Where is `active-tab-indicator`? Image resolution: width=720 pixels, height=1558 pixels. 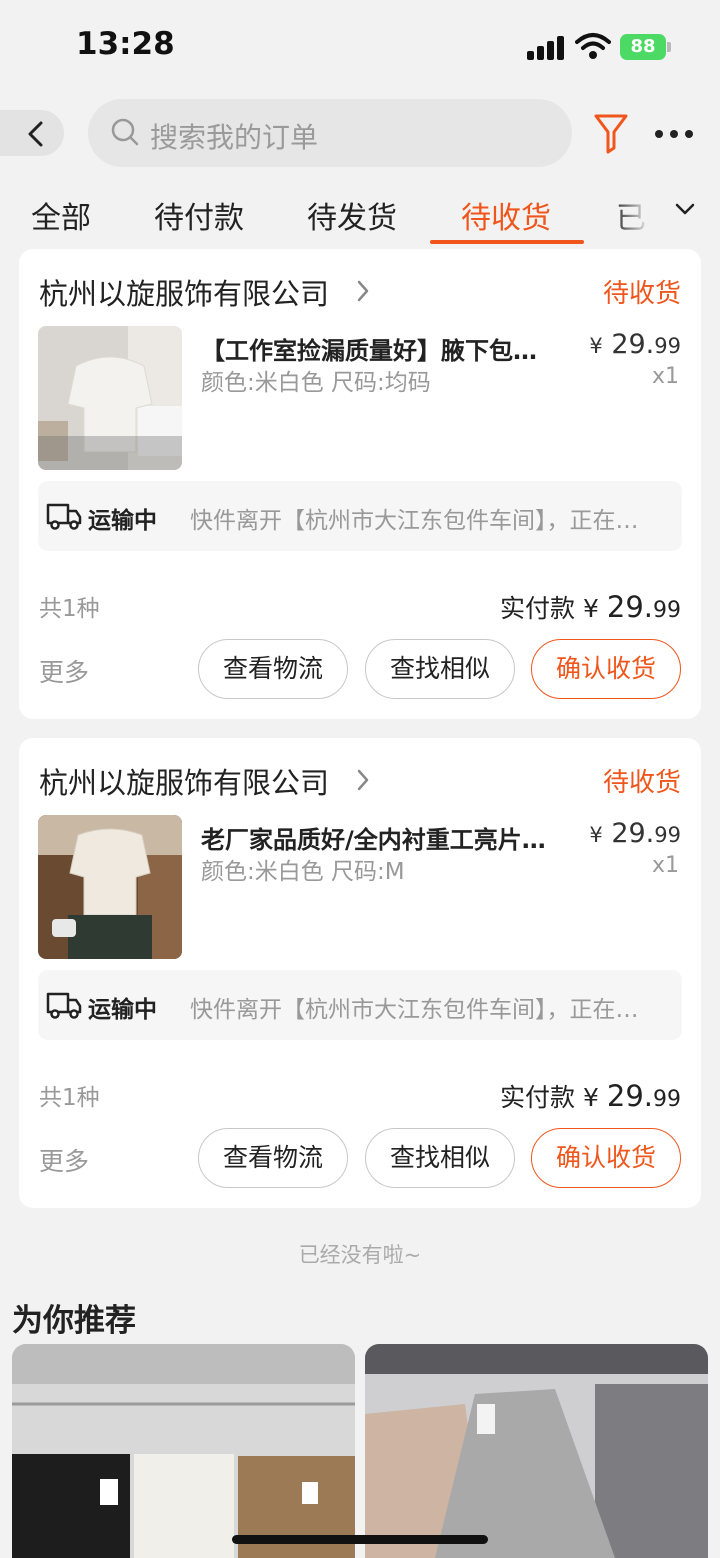 active-tab-indicator is located at coordinates (507, 242).